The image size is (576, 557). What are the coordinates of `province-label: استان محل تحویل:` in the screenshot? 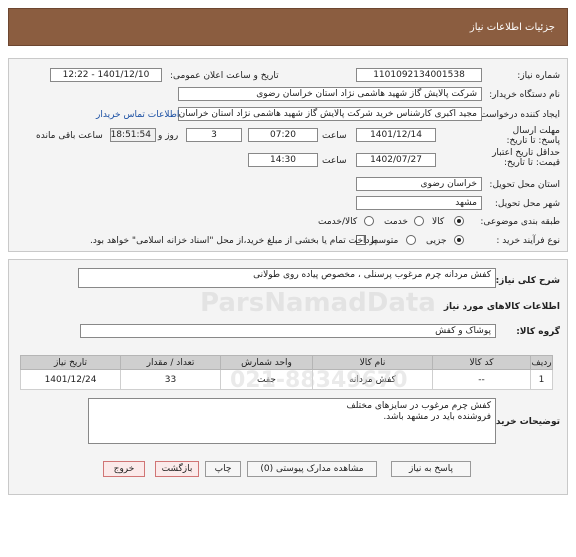 It's located at (524, 185).